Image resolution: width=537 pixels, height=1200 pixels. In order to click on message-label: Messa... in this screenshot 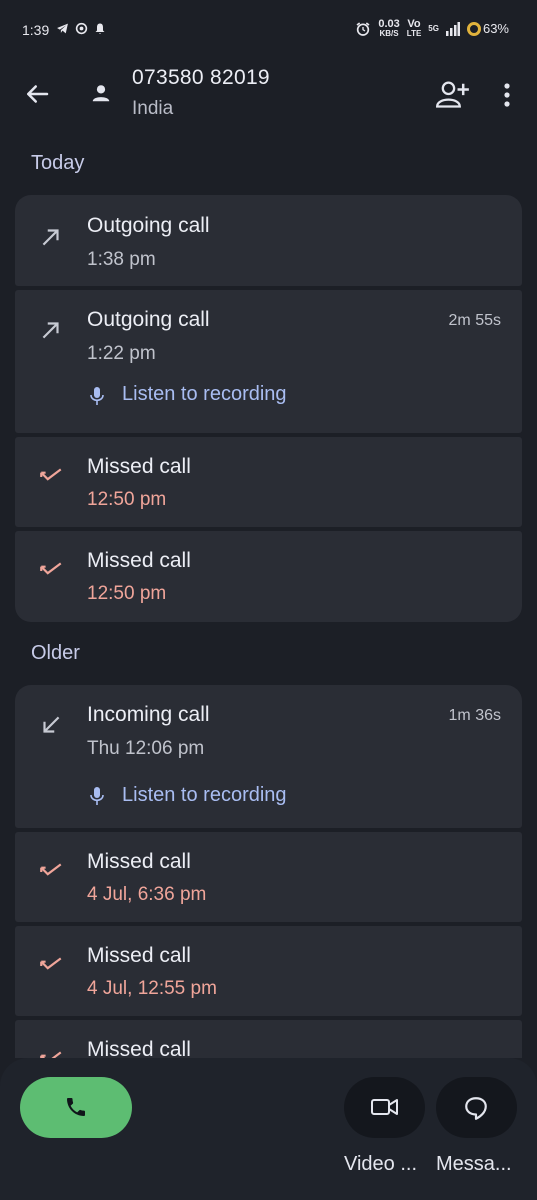, I will do `click(474, 1164)`.